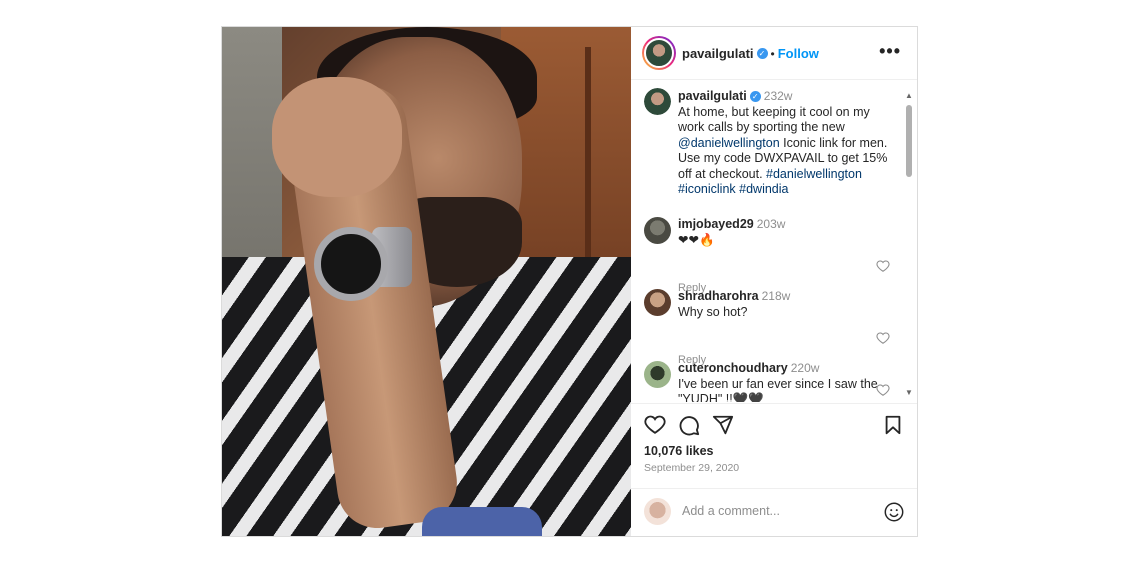  I want to click on comment-username: shradharohra, so click(718, 296).